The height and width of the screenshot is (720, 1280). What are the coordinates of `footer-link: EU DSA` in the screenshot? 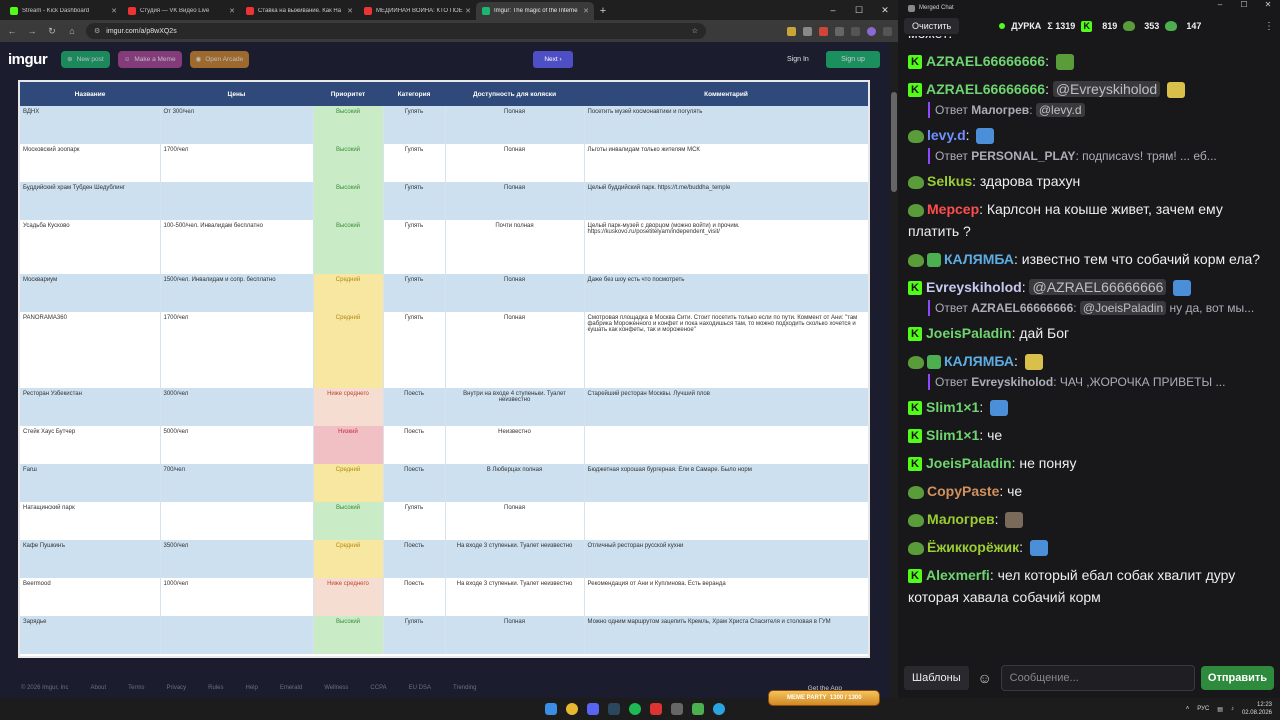 It's located at (420, 688).